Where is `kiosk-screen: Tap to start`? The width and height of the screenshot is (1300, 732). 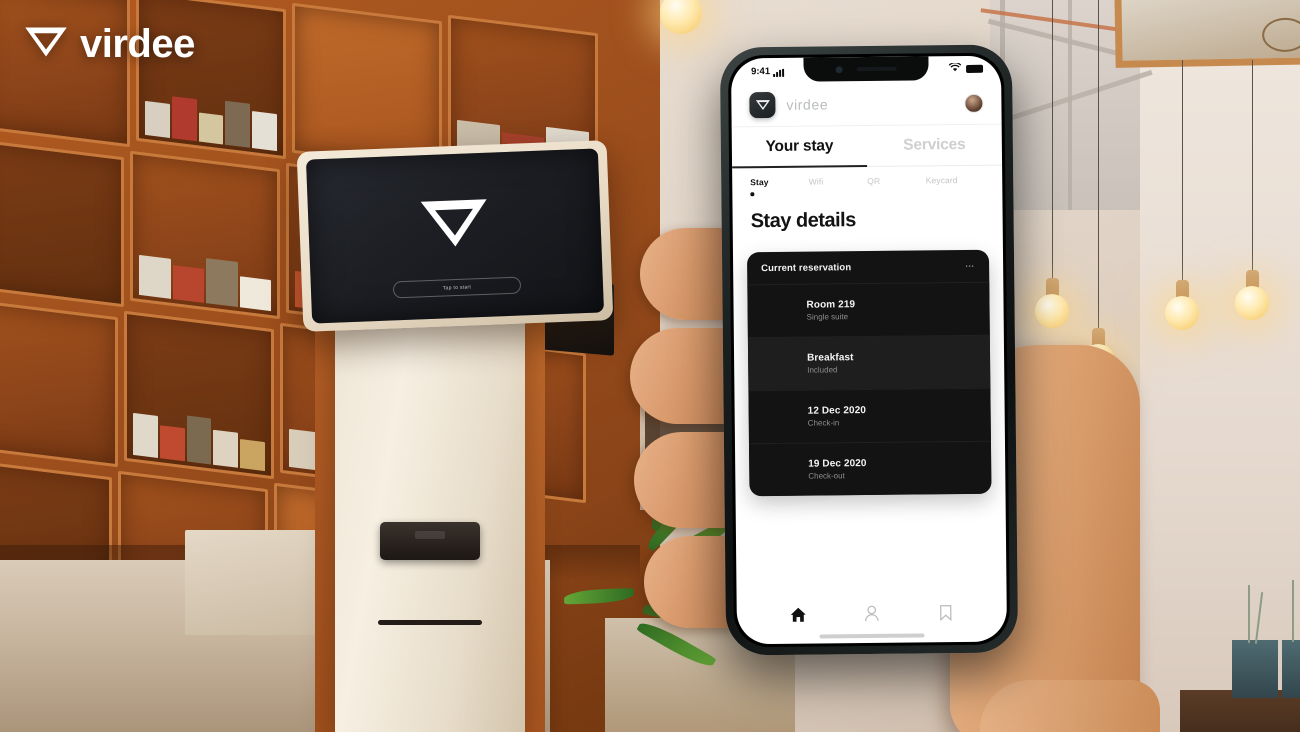
kiosk-screen: Tap to start is located at coordinates (455, 236).